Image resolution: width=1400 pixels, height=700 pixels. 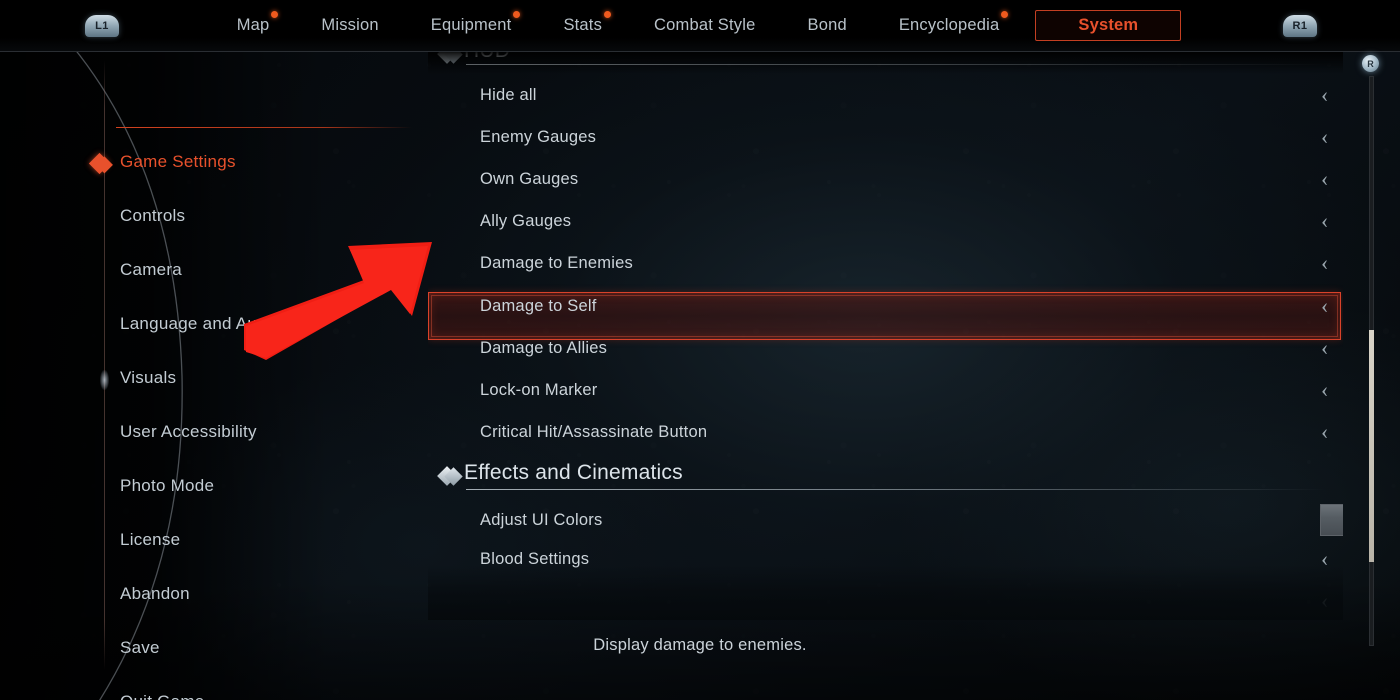 I want to click on sidebar-scroll-rail, so click(x=104, y=365).